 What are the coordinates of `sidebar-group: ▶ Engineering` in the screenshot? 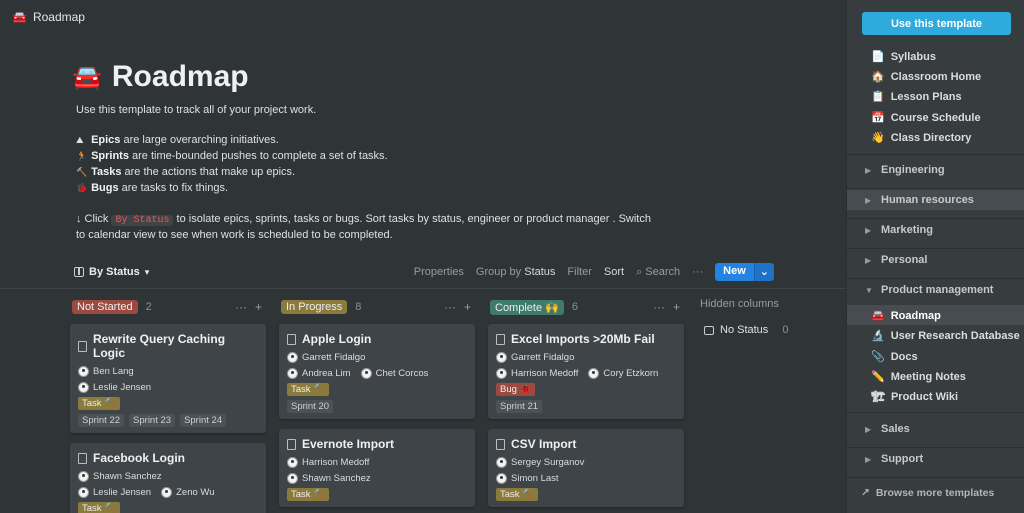 It's located at (905, 170).